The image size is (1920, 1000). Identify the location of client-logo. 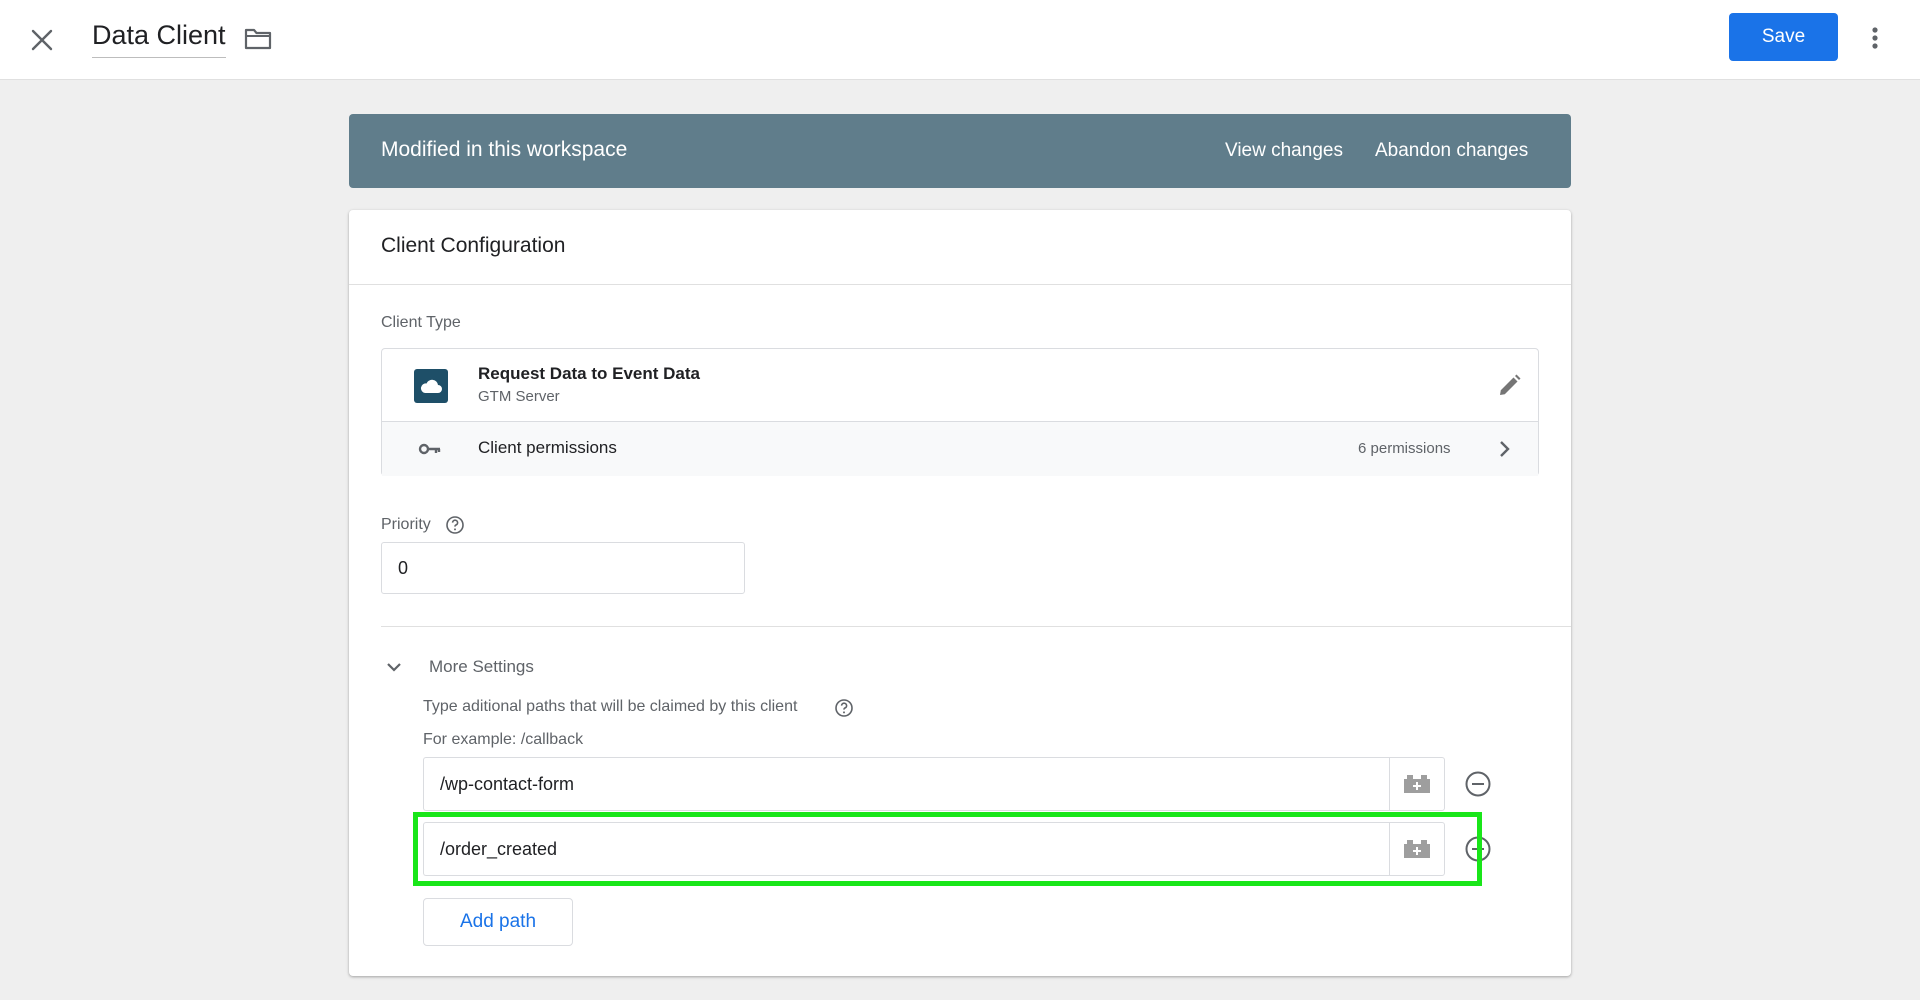
(431, 386).